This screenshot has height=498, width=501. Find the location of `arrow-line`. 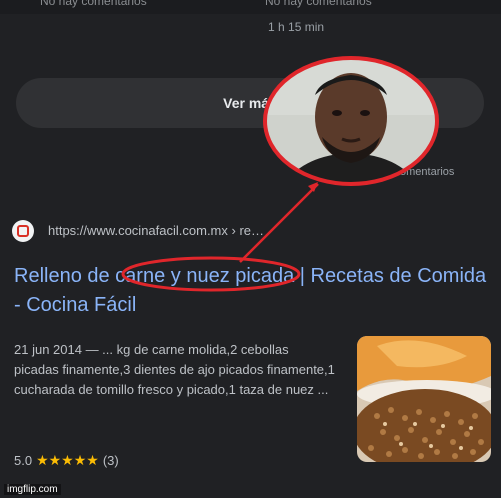

arrow-line is located at coordinates (279, 223).